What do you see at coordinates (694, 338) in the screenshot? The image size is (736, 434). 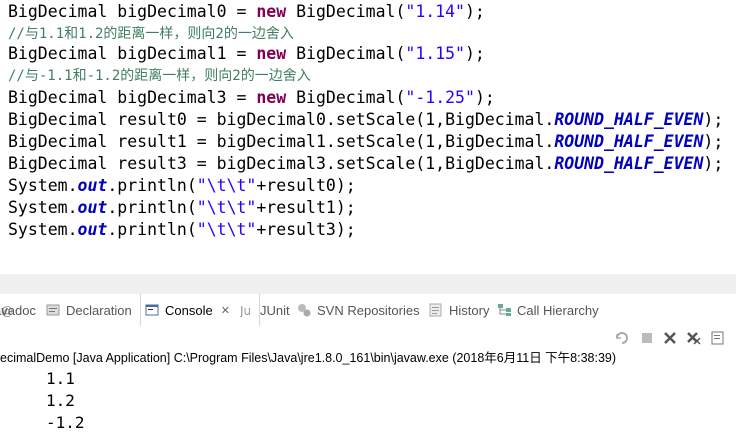 I see `remove-all-terminated-icon` at bounding box center [694, 338].